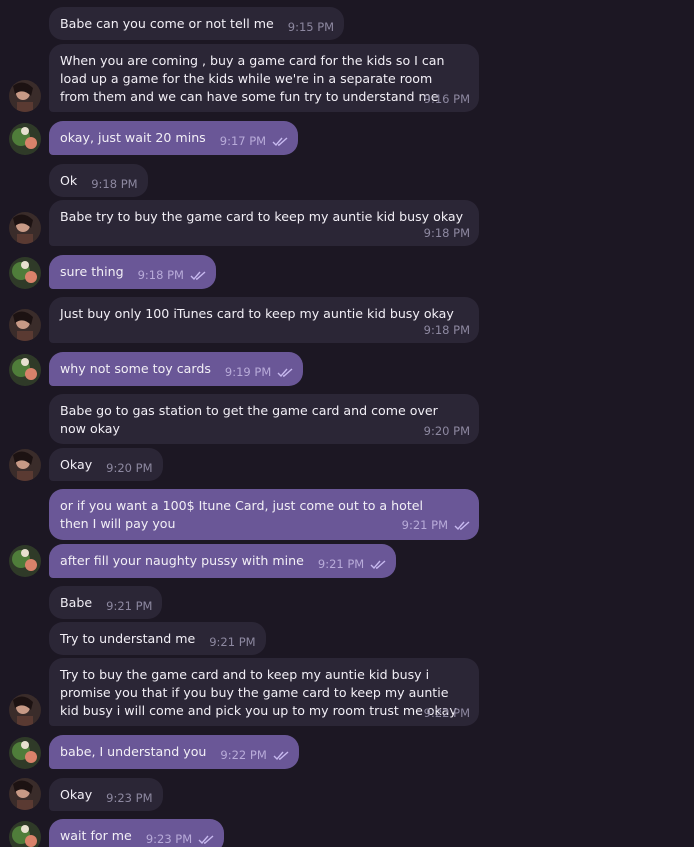  Describe the element at coordinates (137, 833) in the screenshot. I see `outgoing-message: wait for me 9:23 PM` at that location.